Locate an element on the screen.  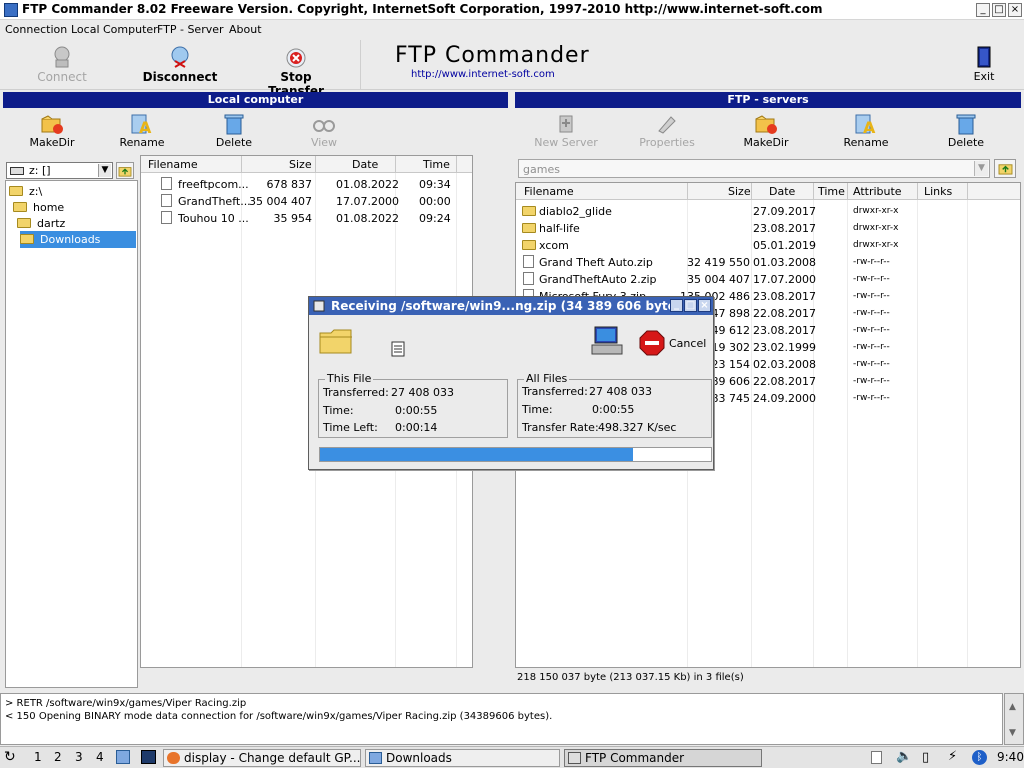
table-row: GrandTheft... 35 004 407 17.07.2000 00:00 is located at coordinates (306, 201).